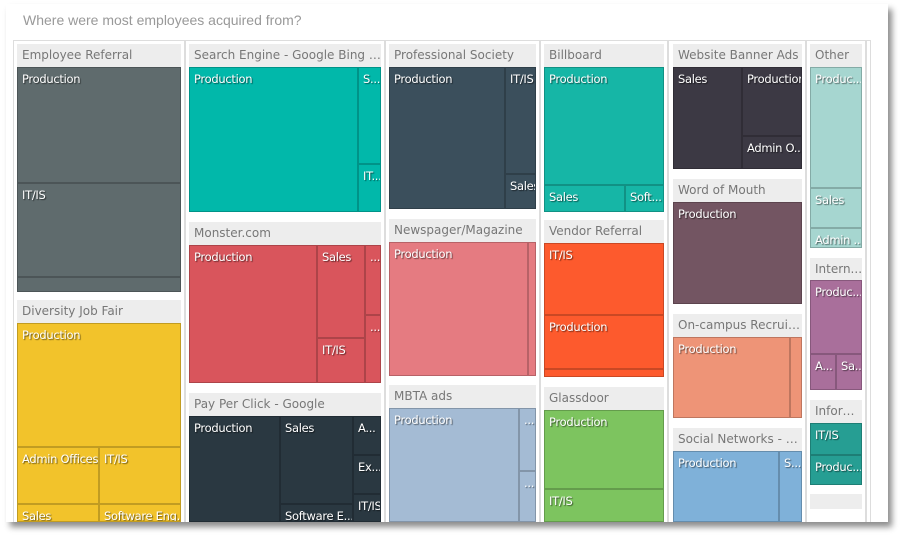 The height and width of the screenshot is (537, 905). I want to click on treemap-cell-monster-com-production: Production, so click(253, 314).